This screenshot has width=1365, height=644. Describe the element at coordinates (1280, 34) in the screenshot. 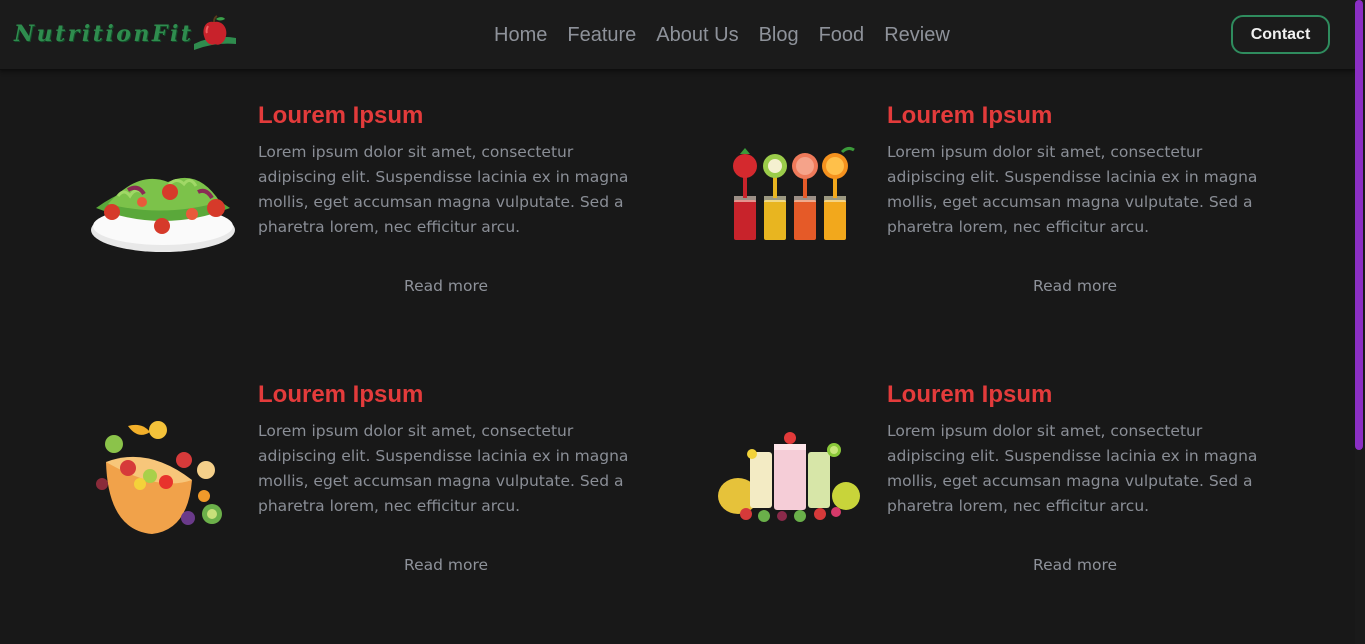

I see `contact-button: Contact` at that location.